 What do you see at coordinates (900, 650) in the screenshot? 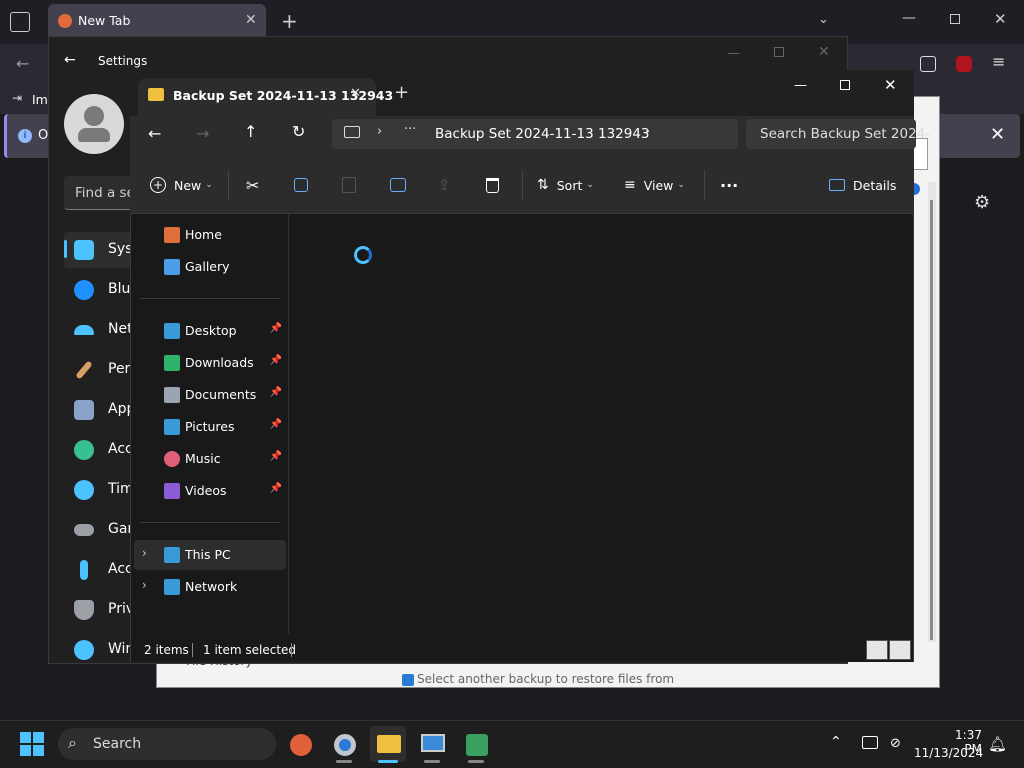
I see `large-icons-view-toggle` at bounding box center [900, 650].